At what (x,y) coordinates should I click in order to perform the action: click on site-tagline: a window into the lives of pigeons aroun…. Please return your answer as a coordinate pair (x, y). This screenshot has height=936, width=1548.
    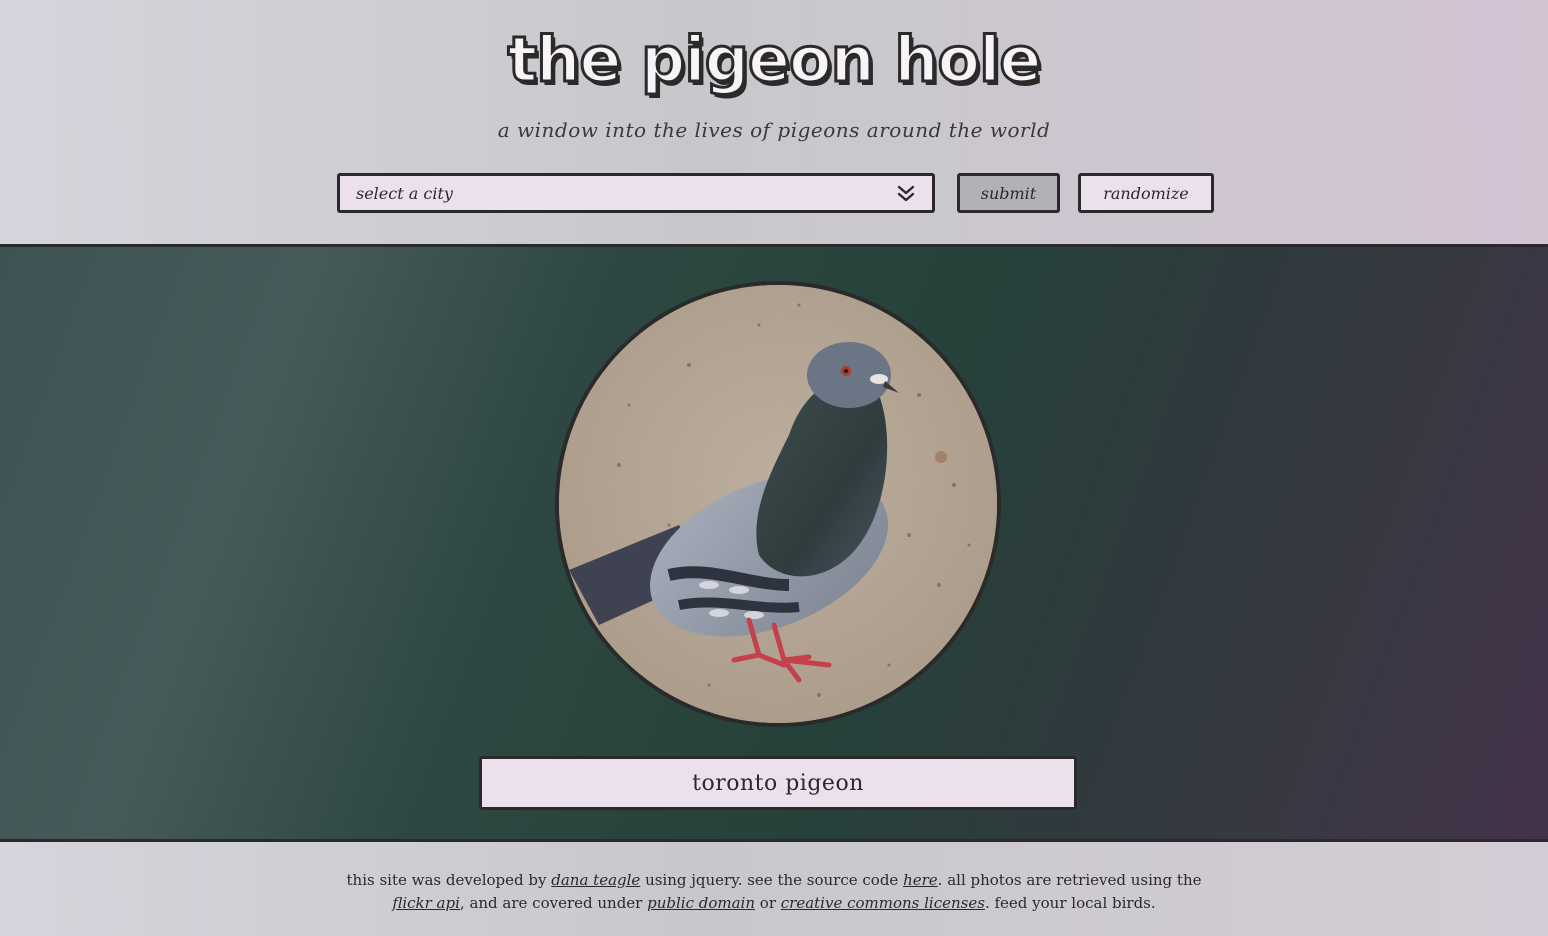
    Looking at the image, I should click on (774, 130).